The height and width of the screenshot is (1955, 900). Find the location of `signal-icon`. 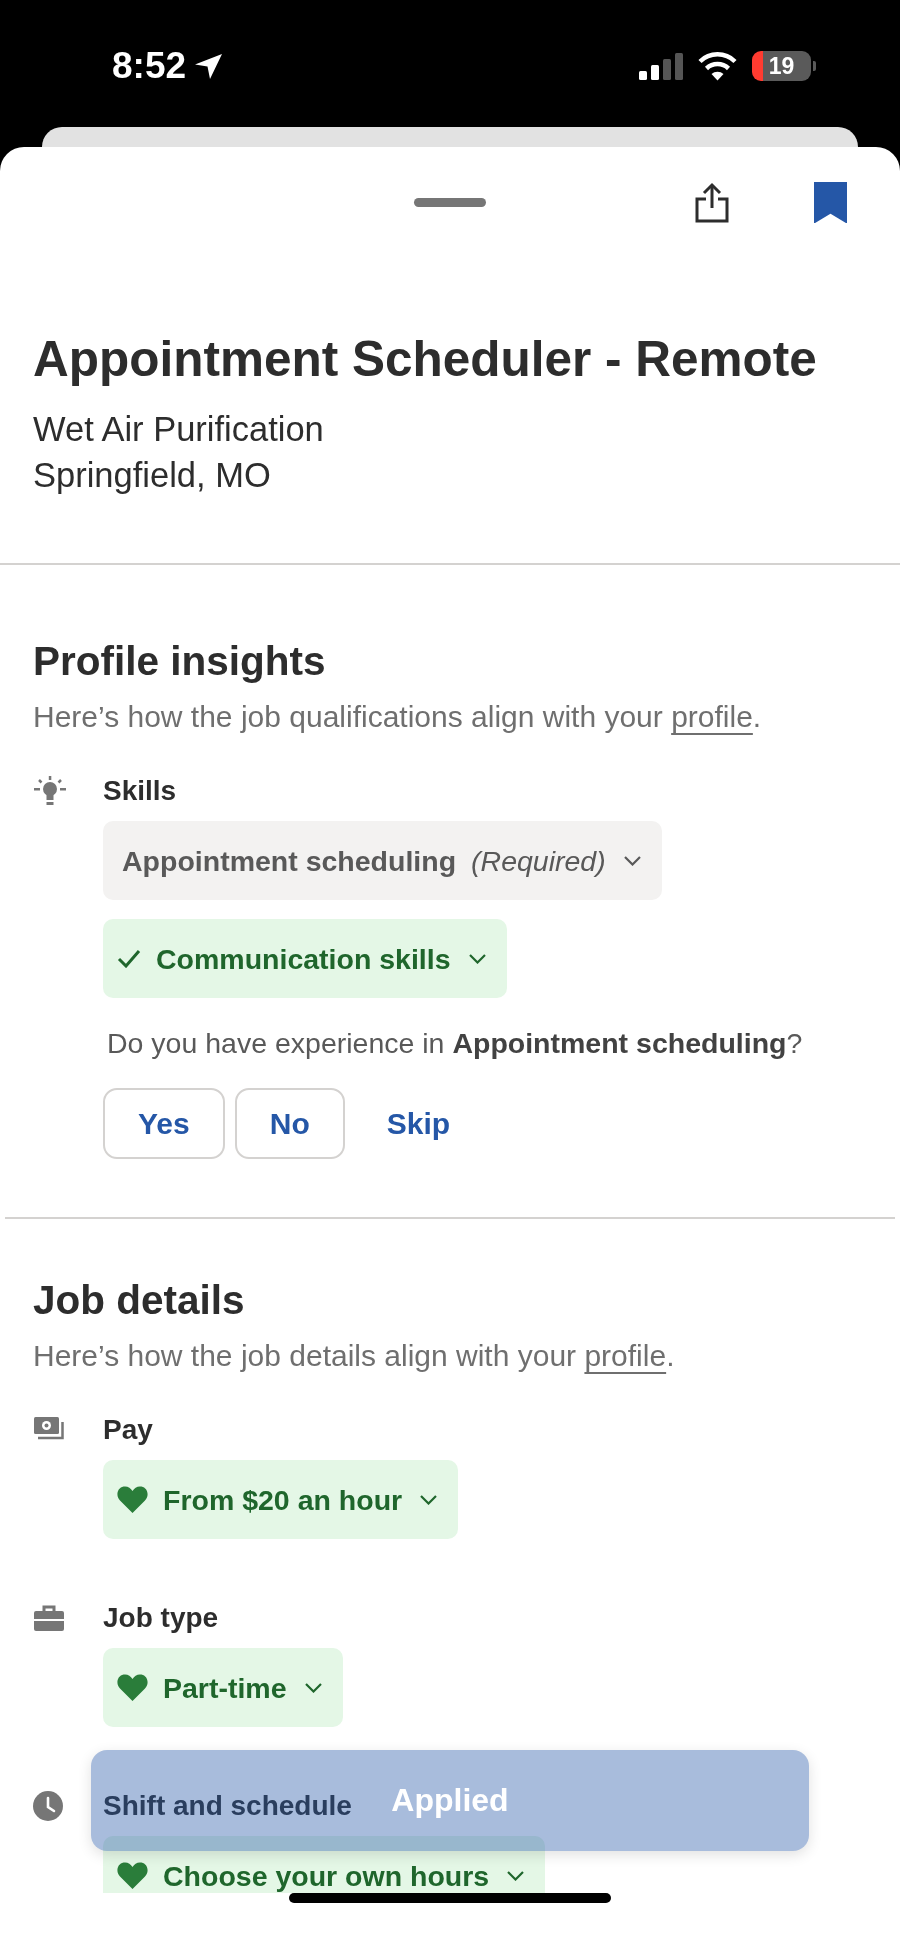

signal-icon is located at coordinates (661, 66).